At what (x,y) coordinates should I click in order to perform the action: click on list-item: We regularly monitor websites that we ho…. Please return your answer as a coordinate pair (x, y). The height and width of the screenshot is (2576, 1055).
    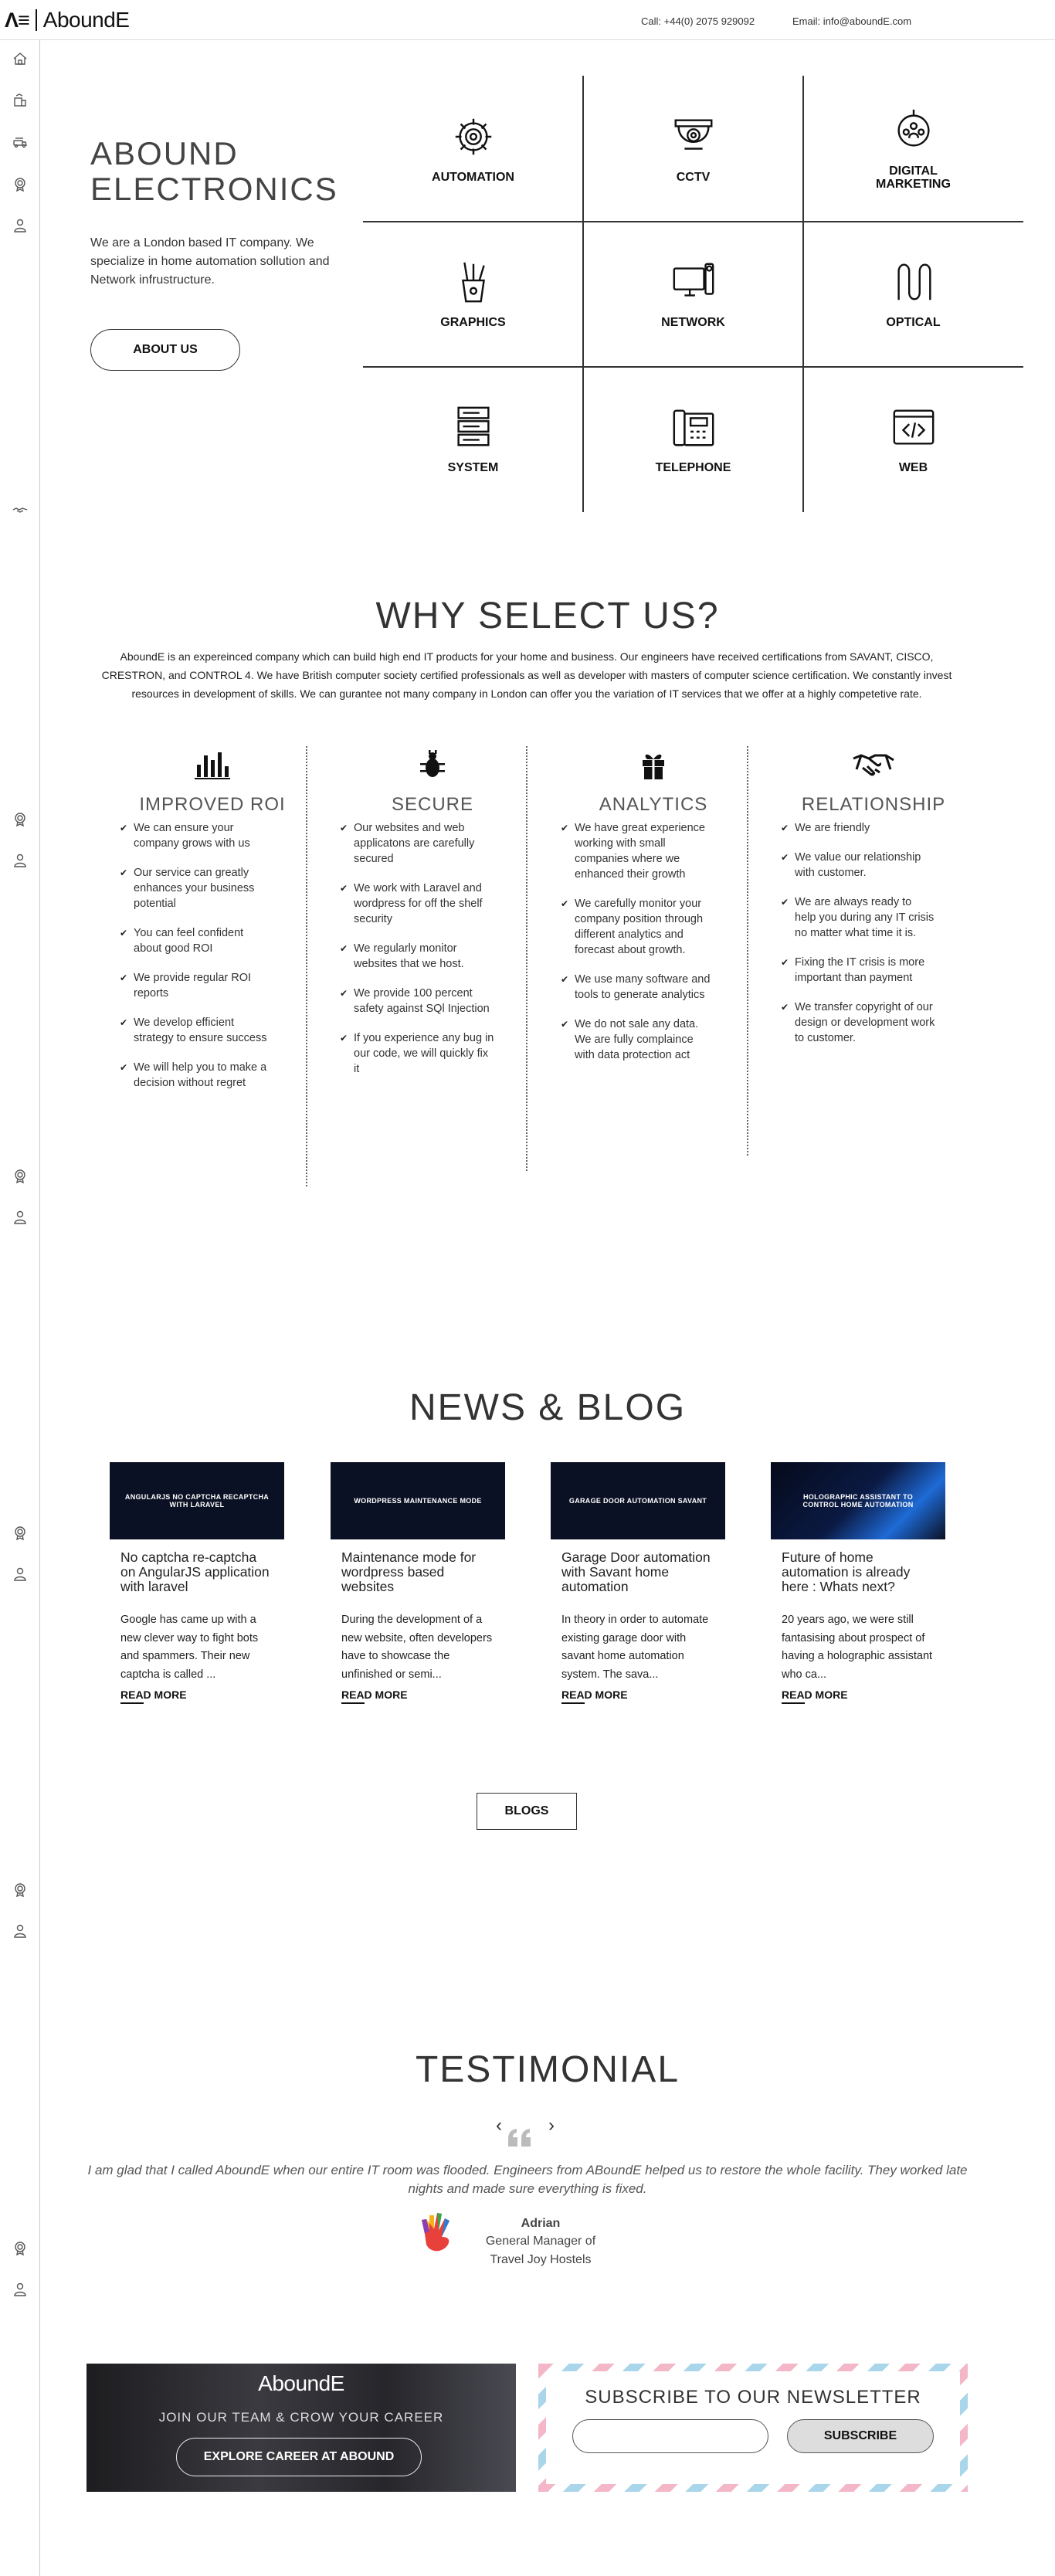
    Looking at the image, I should click on (417, 956).